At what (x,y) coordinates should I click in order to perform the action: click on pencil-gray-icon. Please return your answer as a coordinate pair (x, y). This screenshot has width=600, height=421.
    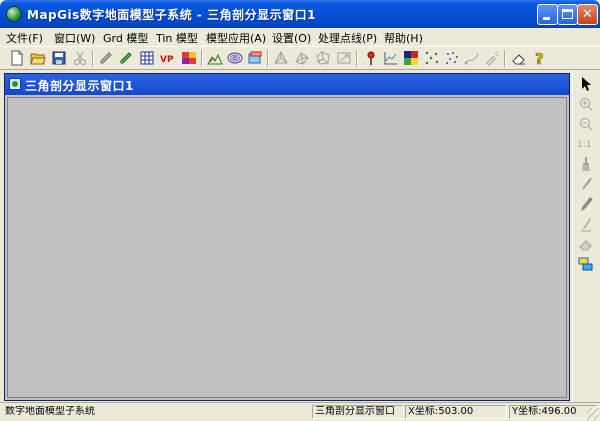
    Looking at the image, I should click on (106, 58).